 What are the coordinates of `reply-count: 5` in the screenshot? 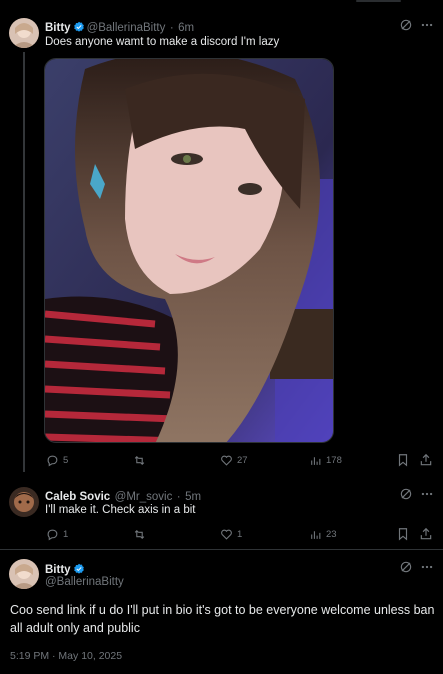 It's located at (66, 460).